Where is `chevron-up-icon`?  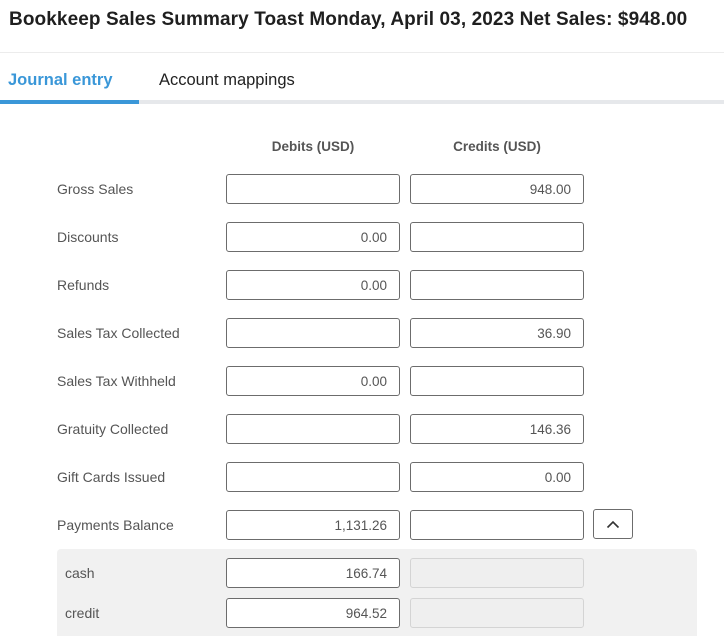 chevron-up-icon is located at coordinates (613, 524).